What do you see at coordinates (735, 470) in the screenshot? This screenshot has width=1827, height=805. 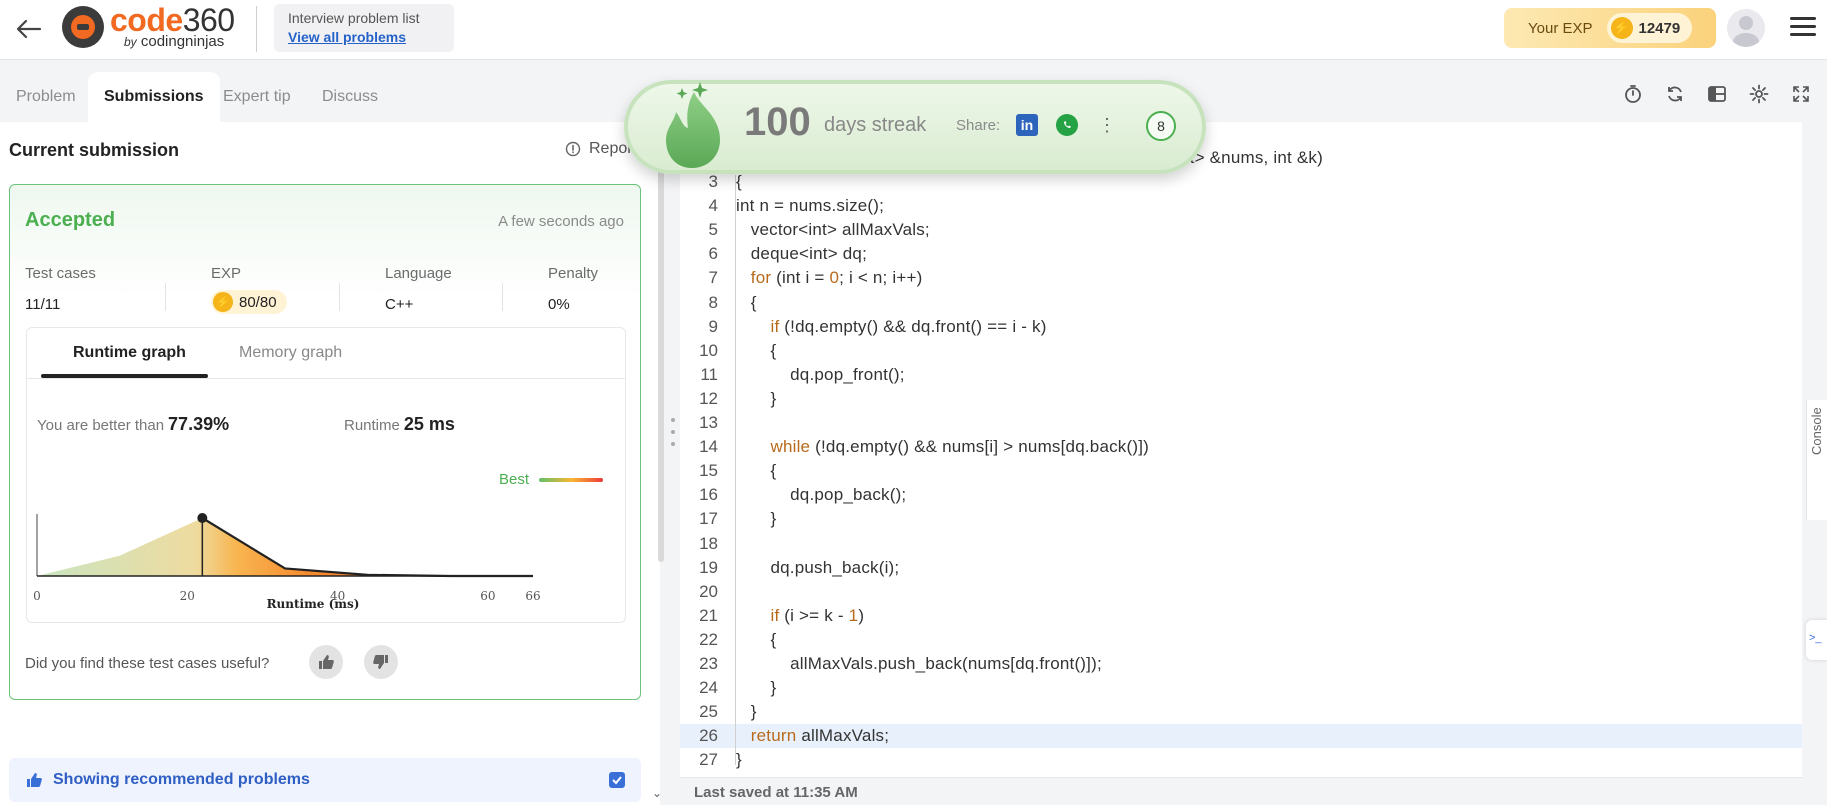 I see `indent-guide` at bounding box center [735, 470].